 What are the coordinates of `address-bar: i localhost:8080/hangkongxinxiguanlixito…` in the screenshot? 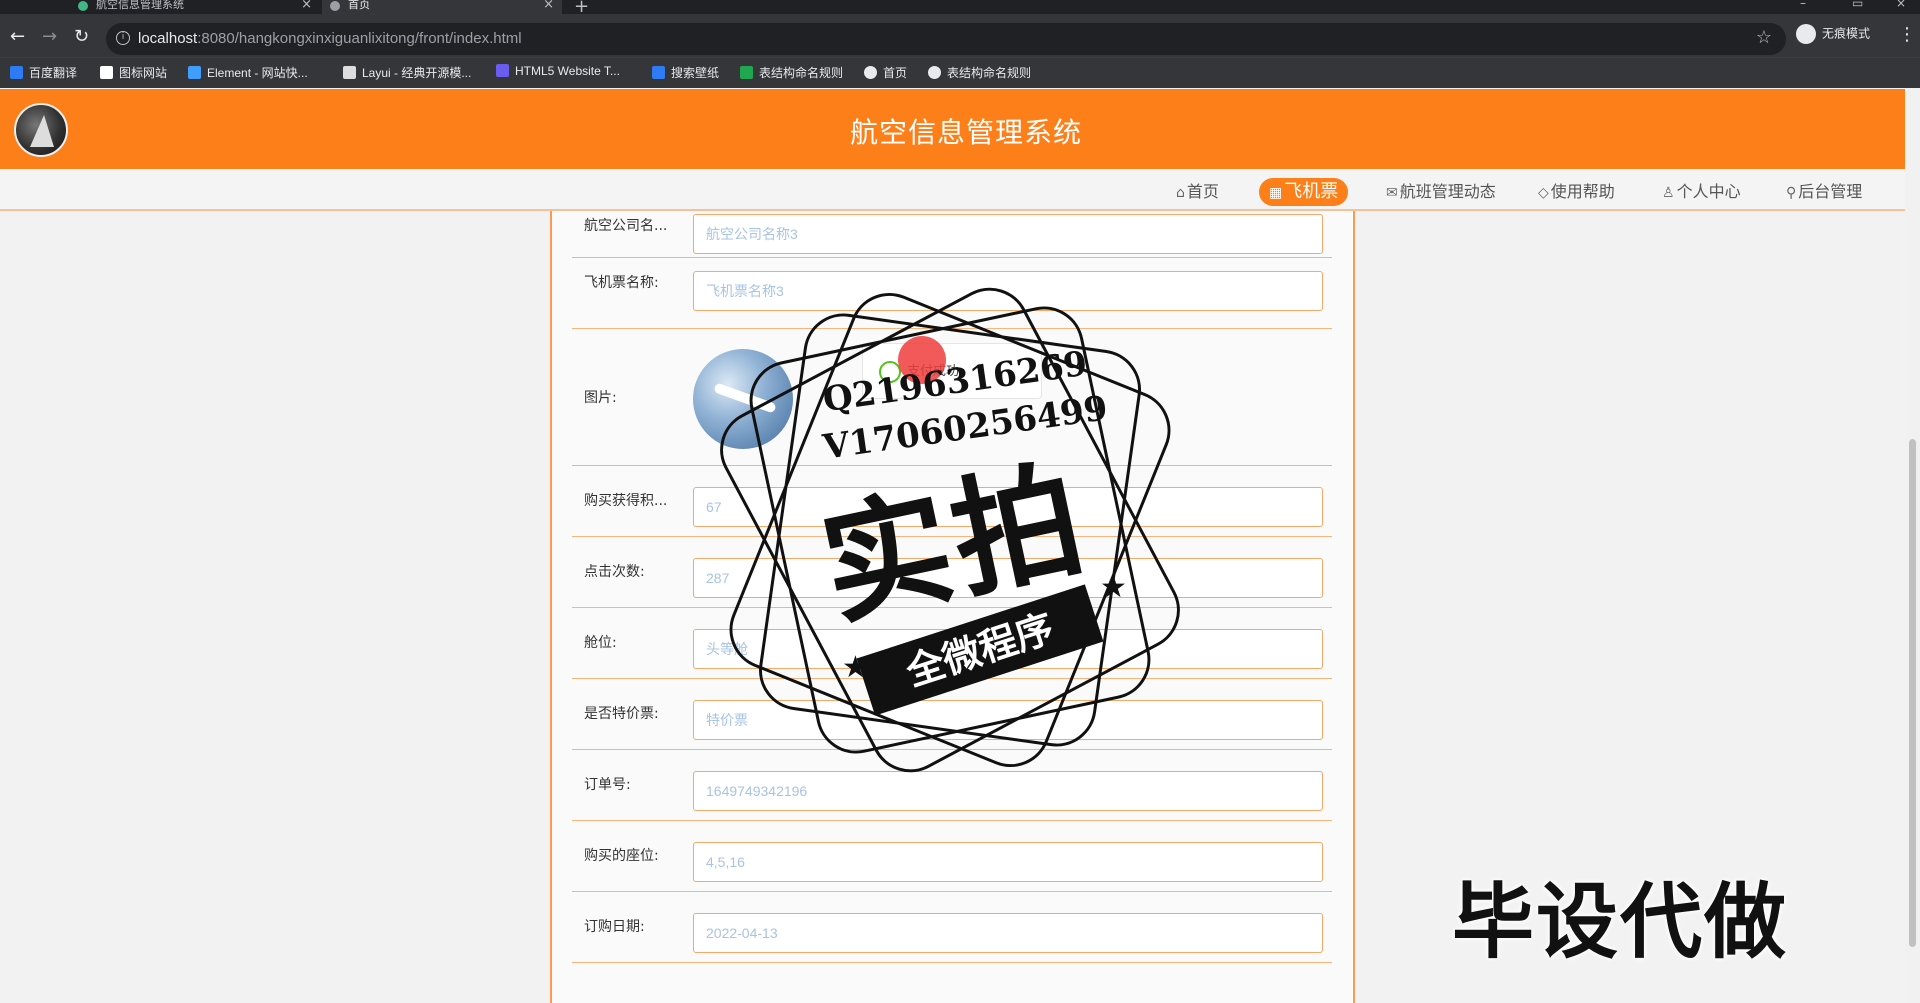 It's located at (946, 39).